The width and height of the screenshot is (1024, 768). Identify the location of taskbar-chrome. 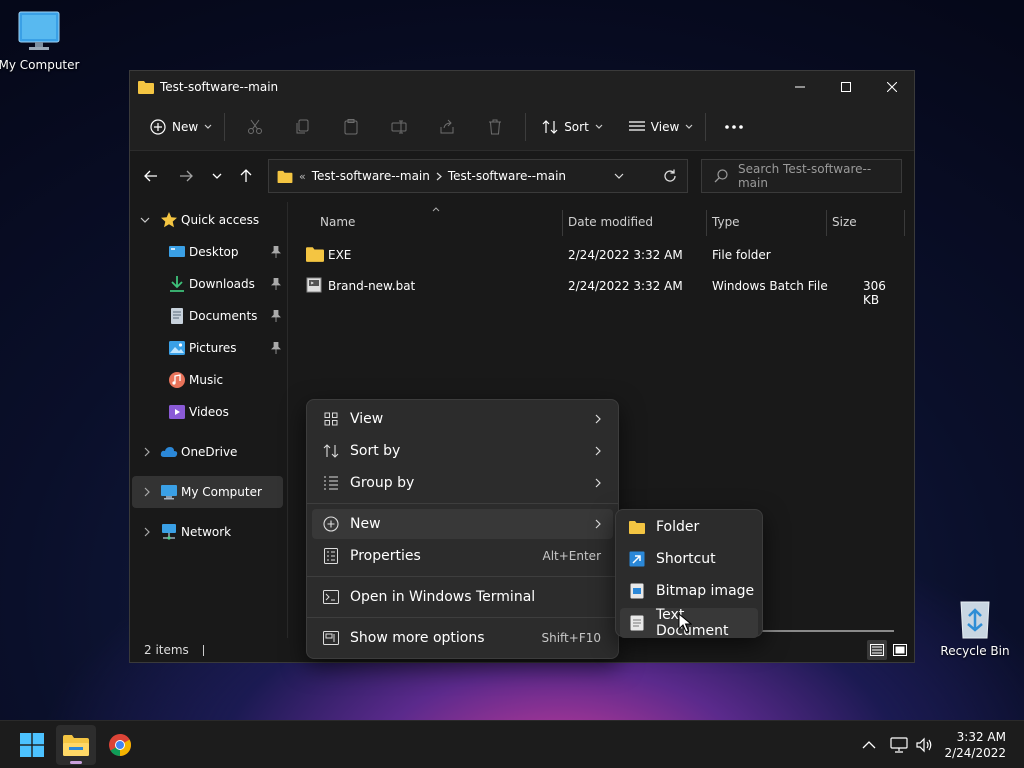
(120, 745).